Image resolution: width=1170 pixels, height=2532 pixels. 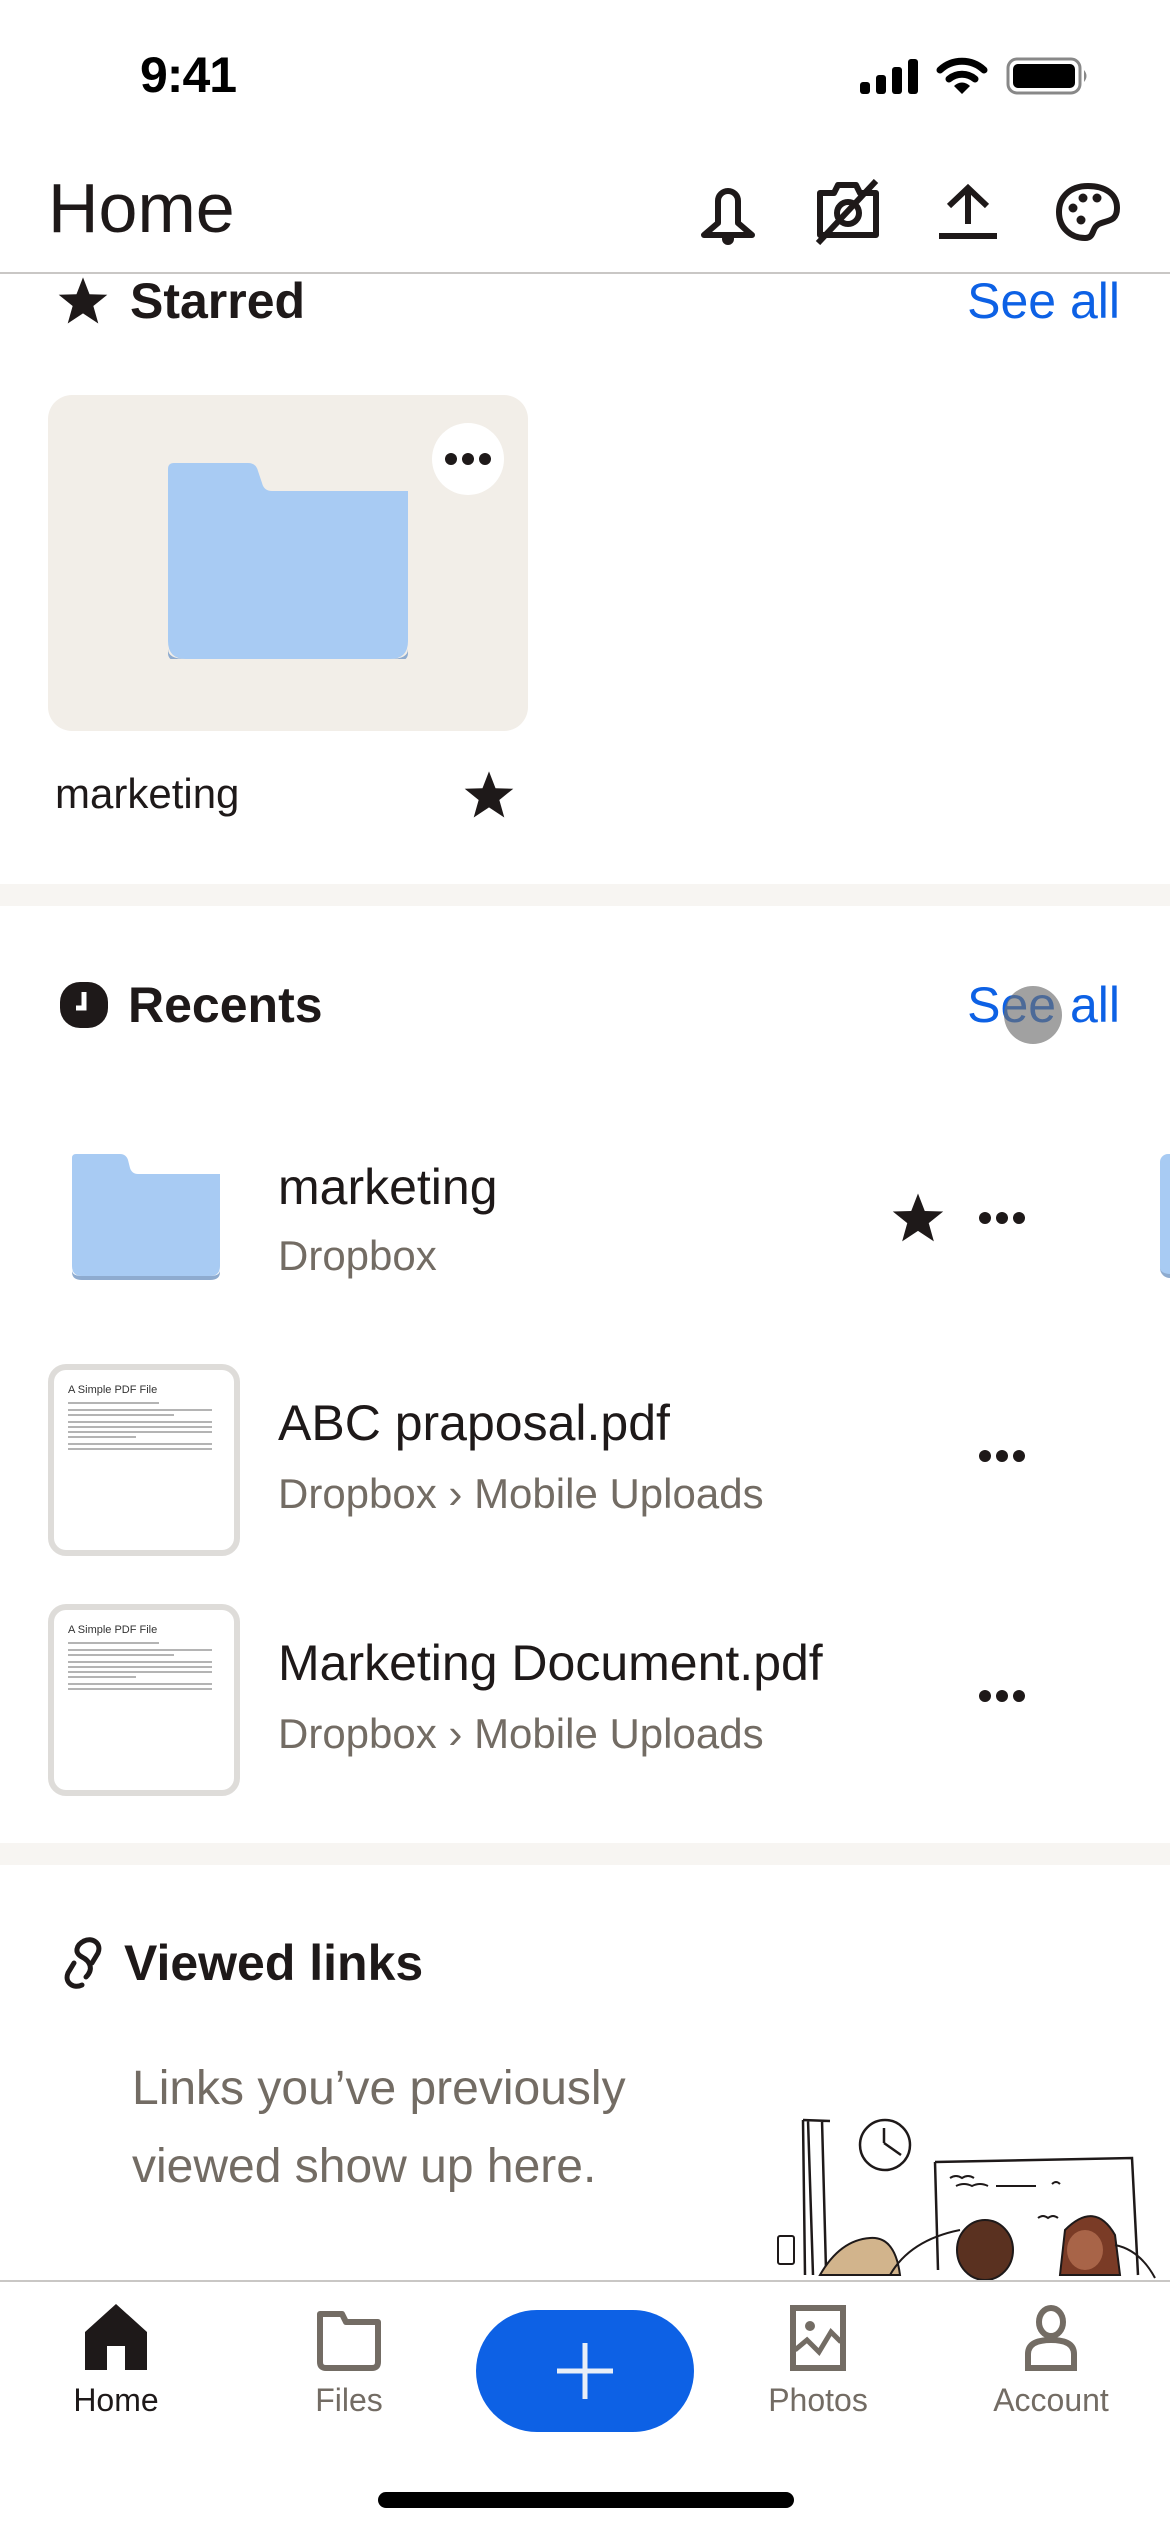 I want to click on viewed-links-section-header: Viewed links, so click(x=585, y=1963).